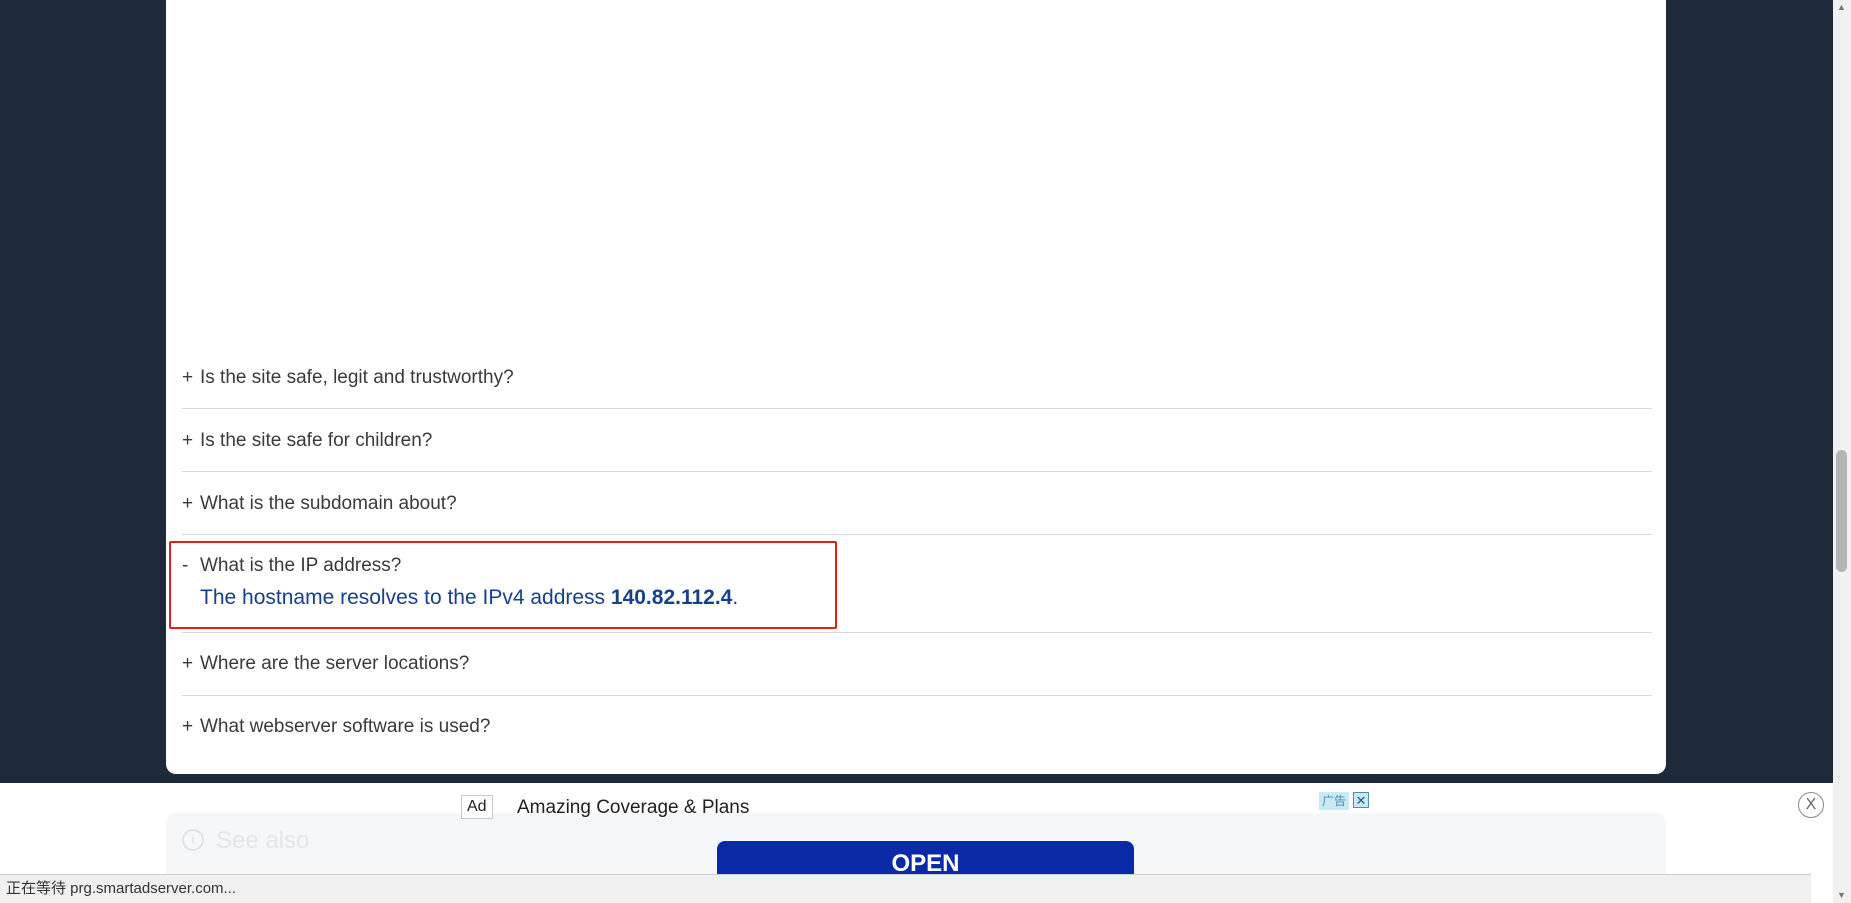 This screenshot has width=1851, height=903. Describe the element at coordinates (633, 808) in the screenshot. I see `ad-title: Amazing Coverage & Plans` at that location.